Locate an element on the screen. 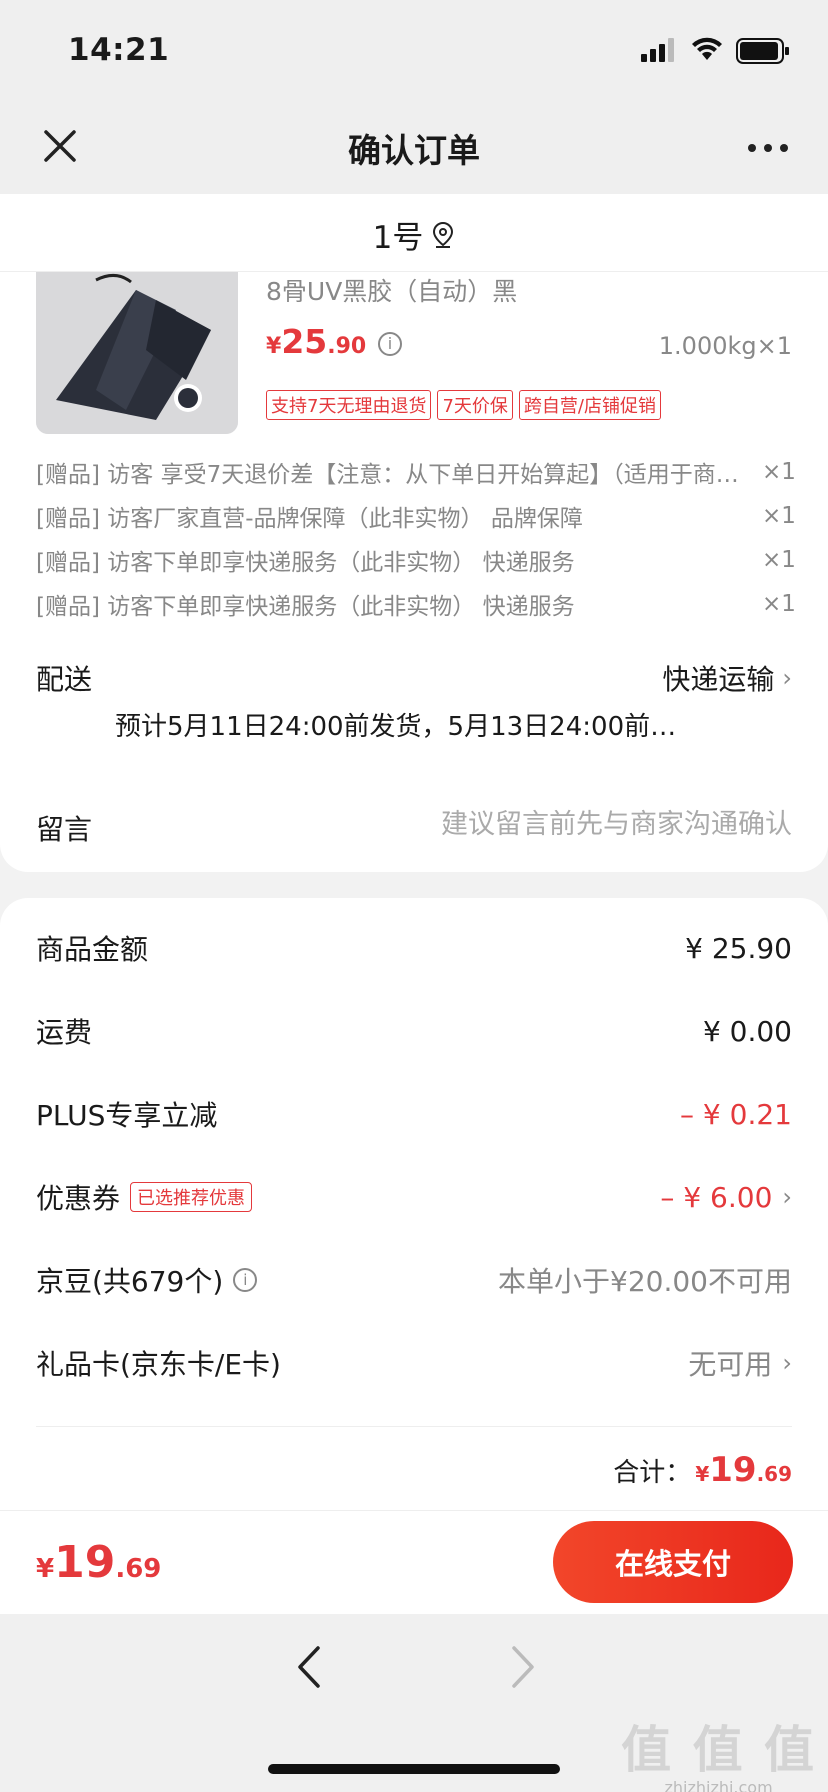 The height and width of the screenshot is (1792, 828). remark-input is located at coordinates (552, 824).